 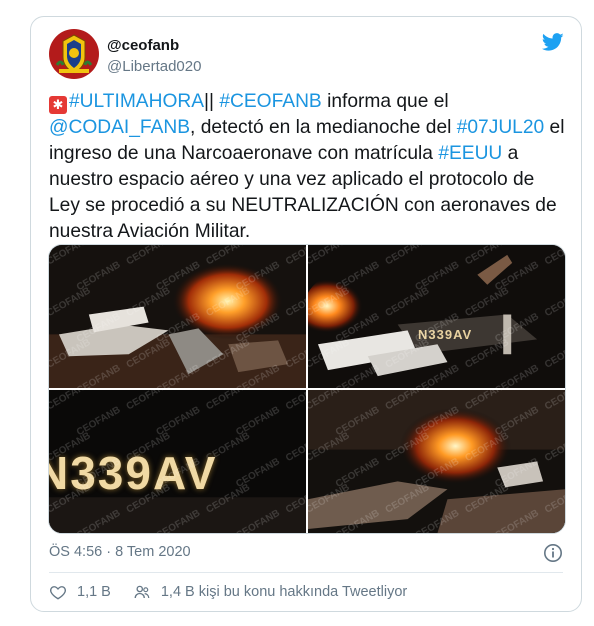 What do you see at coordinates (306, 572) in the screenshot?
I see `divider` at bounding box center [306, 572].